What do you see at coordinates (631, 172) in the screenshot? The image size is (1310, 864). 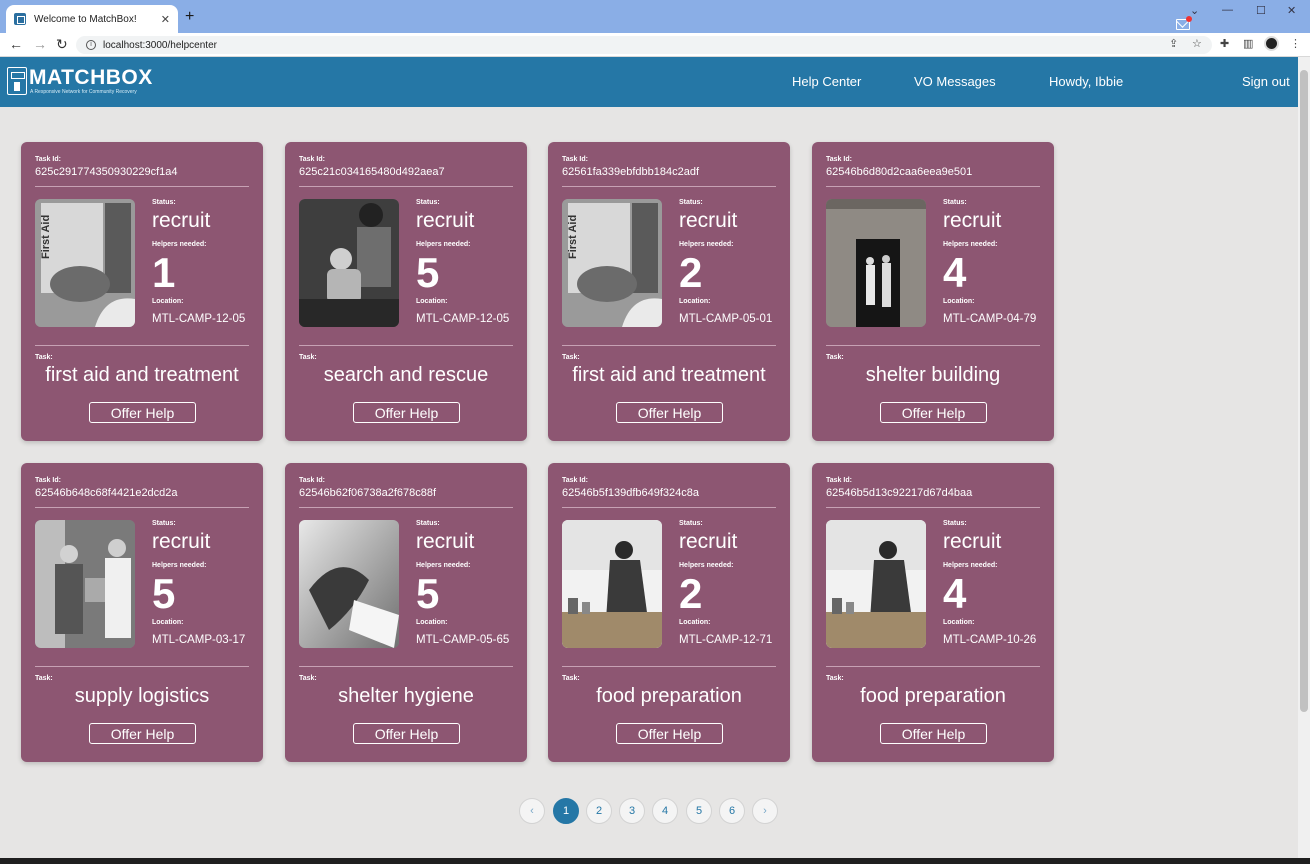 I see `task-id-value: 62561fa339ebfdbb184c2adf` at bounding box center [631, 172].